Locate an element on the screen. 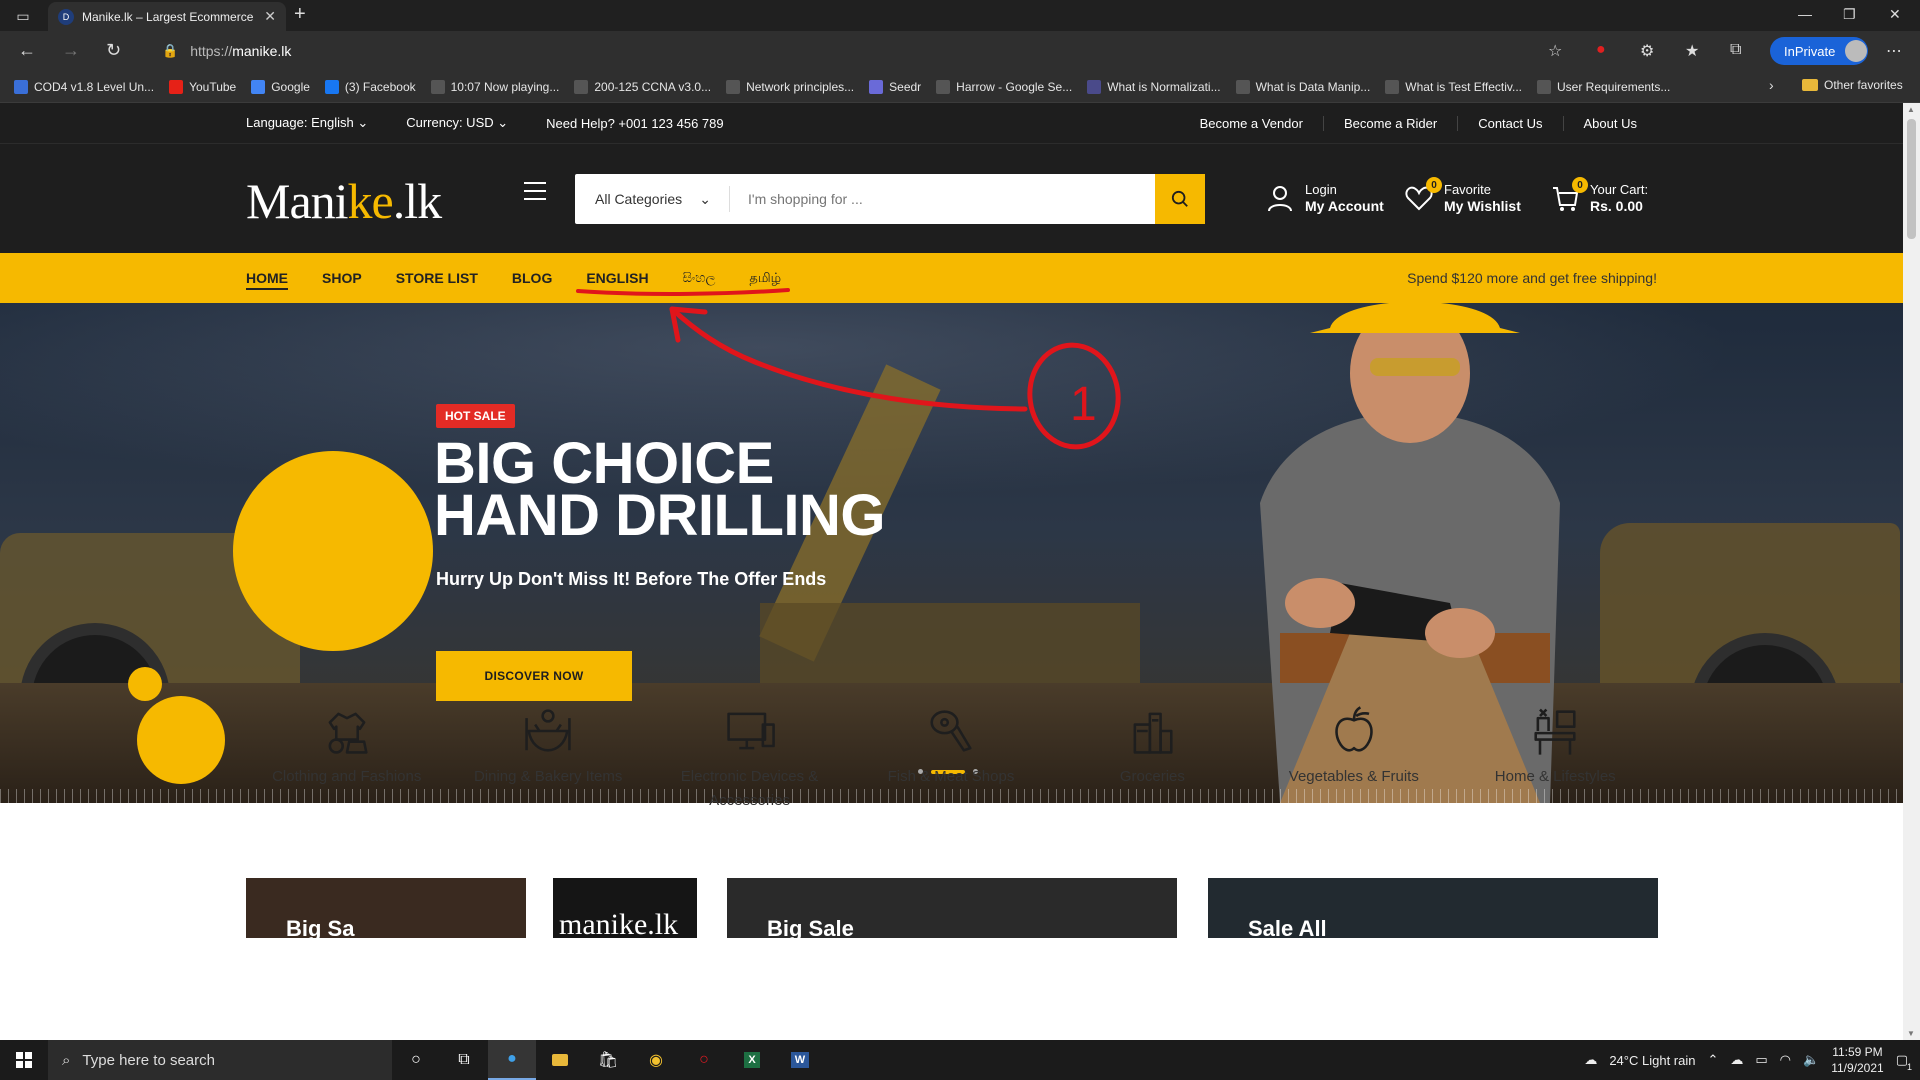  close-window-icon: ✕ is located at coordinates (1895, 14).